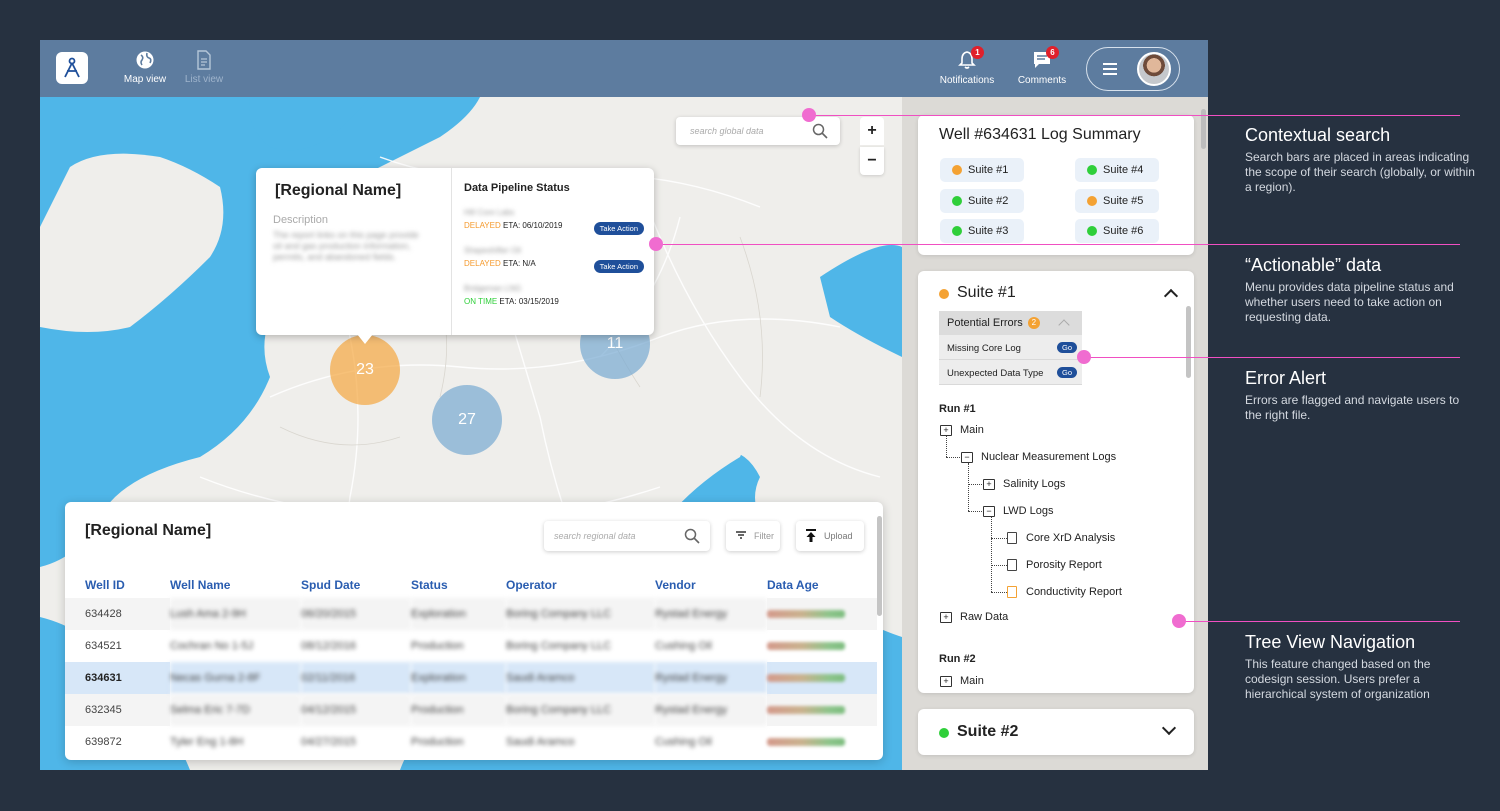 The height and width of the screenshot is (811, 1500). Describe the element at coordinates (1117, 170) in the screenshot. I see `suite-chip: Suite #4` at that location.